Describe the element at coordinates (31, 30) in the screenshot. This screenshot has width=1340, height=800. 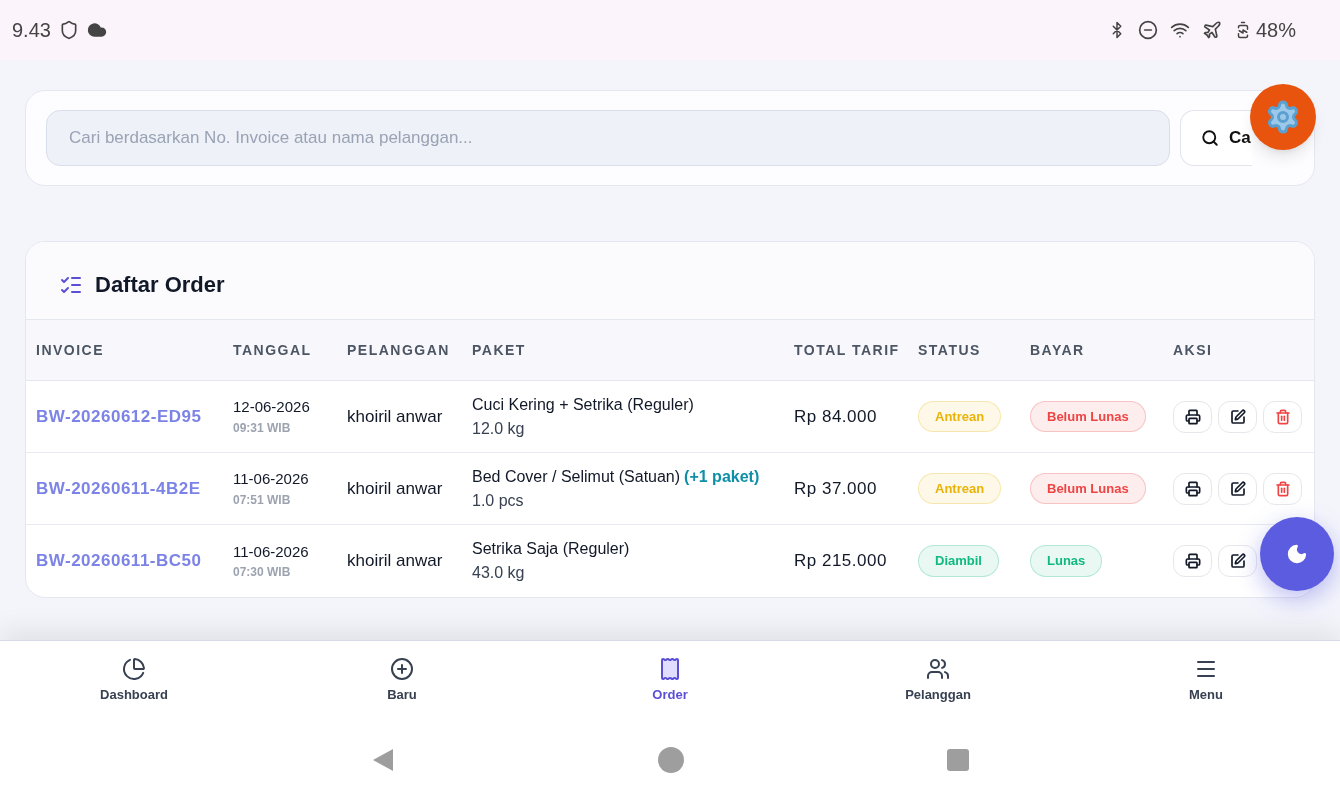
I see `clock-time: 9.43` at that location.